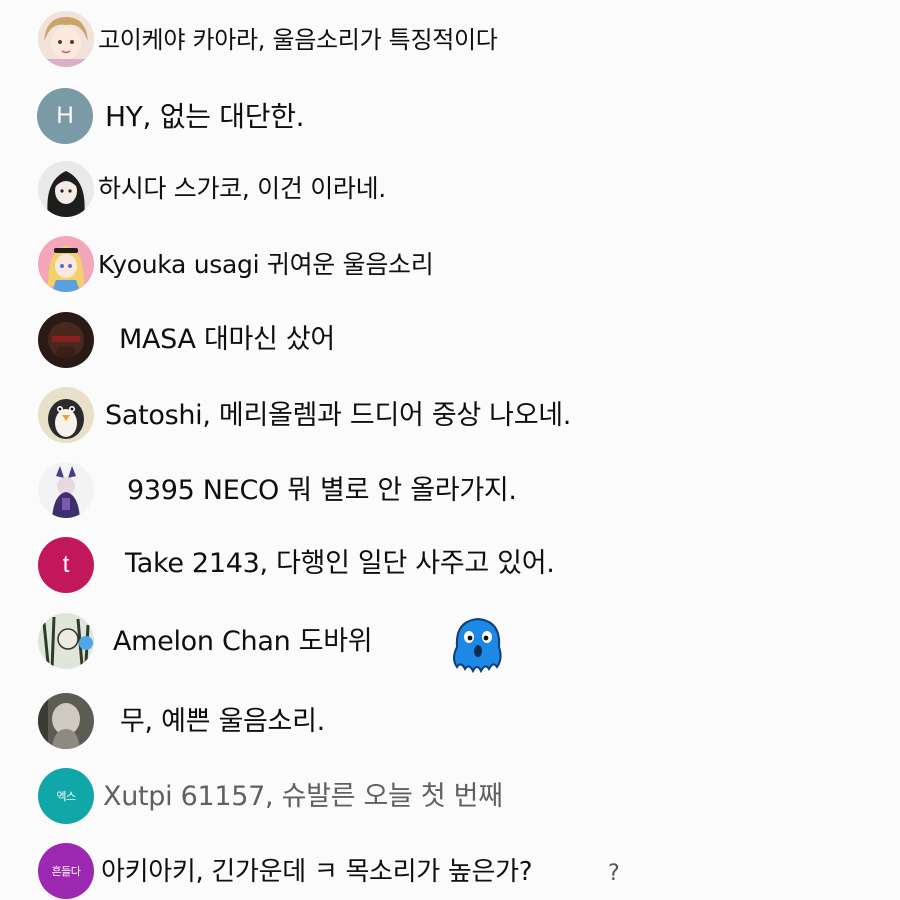  I want to click on chat-message-text: Take 2143, 다행인 일단 사주고 있어., so click(340, 563).